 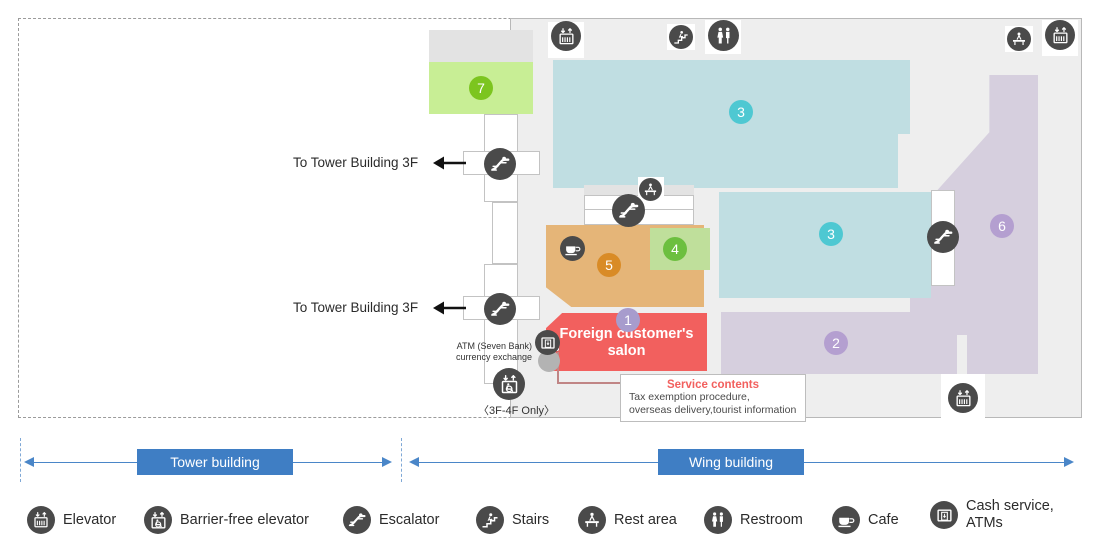 I want to click on zone-badge-7: 7, so click(x=481, y=88).